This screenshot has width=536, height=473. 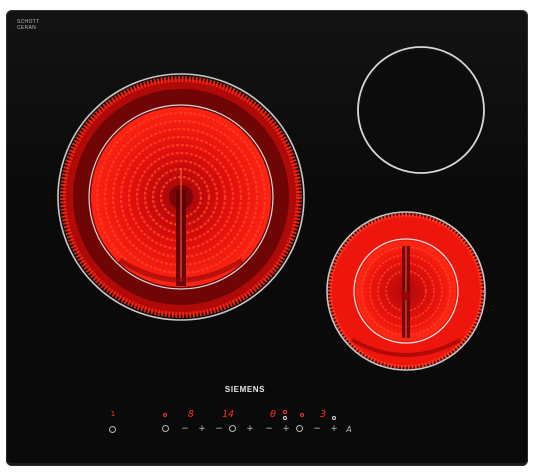 I want to click on zone3-plus-button: +, so click(x=334, y=429).